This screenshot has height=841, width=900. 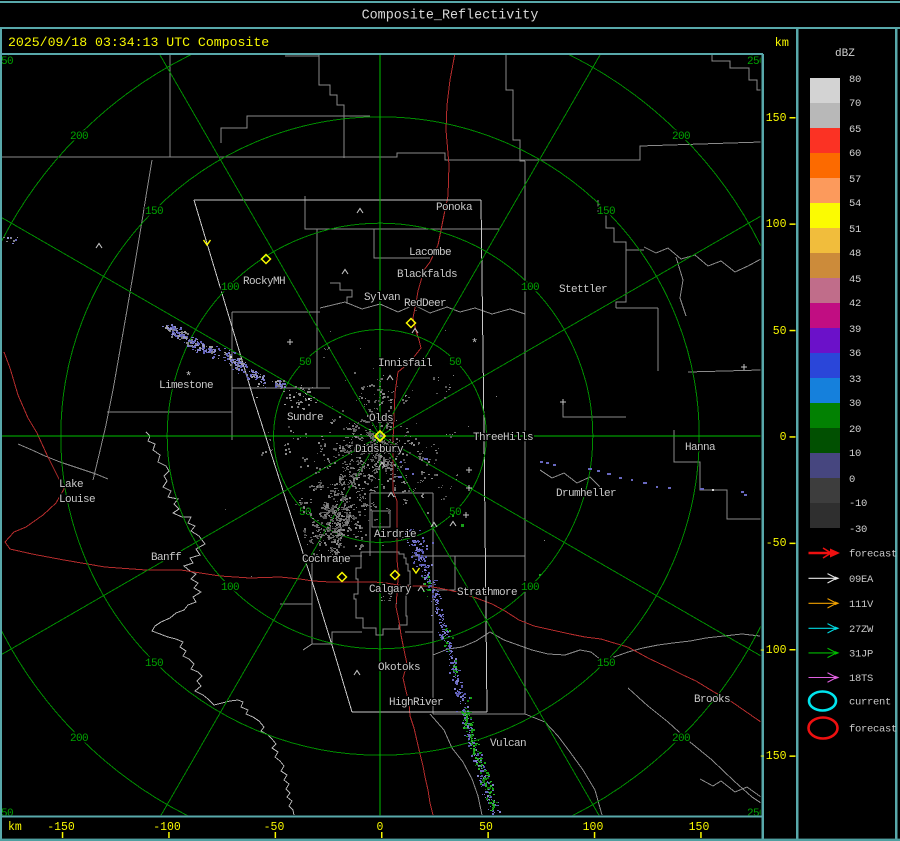 What do you see at coordinates (845, 54) in the screenshot?
I see `svg-text: dBZ` at bounding box center [845, 54].